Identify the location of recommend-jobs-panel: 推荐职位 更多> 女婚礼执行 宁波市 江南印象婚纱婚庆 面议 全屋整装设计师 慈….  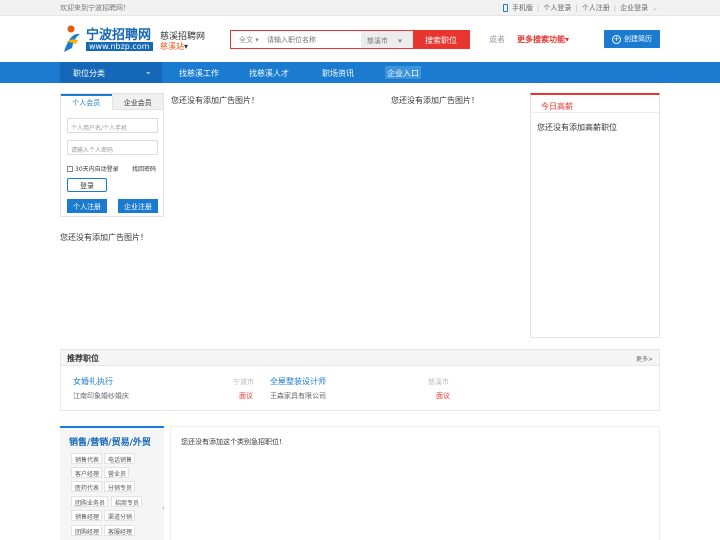
(360, 380).